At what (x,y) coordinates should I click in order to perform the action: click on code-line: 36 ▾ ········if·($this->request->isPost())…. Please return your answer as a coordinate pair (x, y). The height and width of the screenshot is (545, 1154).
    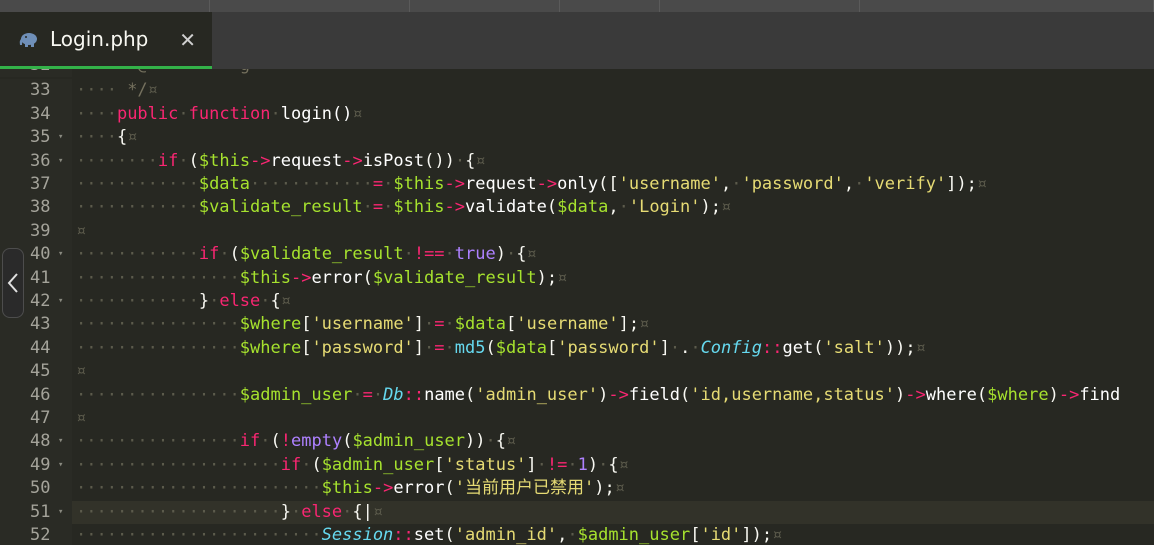
    Looking at the image, I should click on (577, 161).